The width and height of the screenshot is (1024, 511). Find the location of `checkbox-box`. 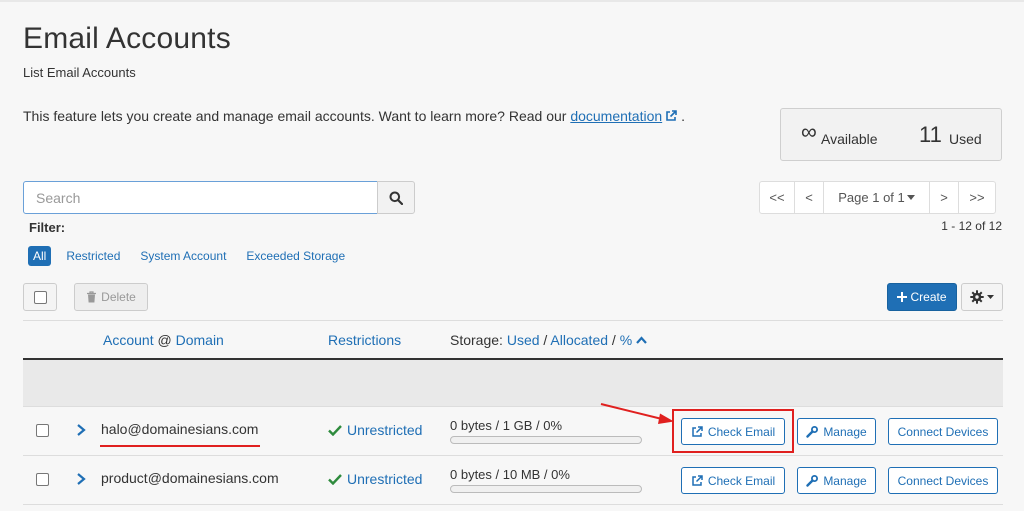

checkbox-box is located at coordinates (40, 297).